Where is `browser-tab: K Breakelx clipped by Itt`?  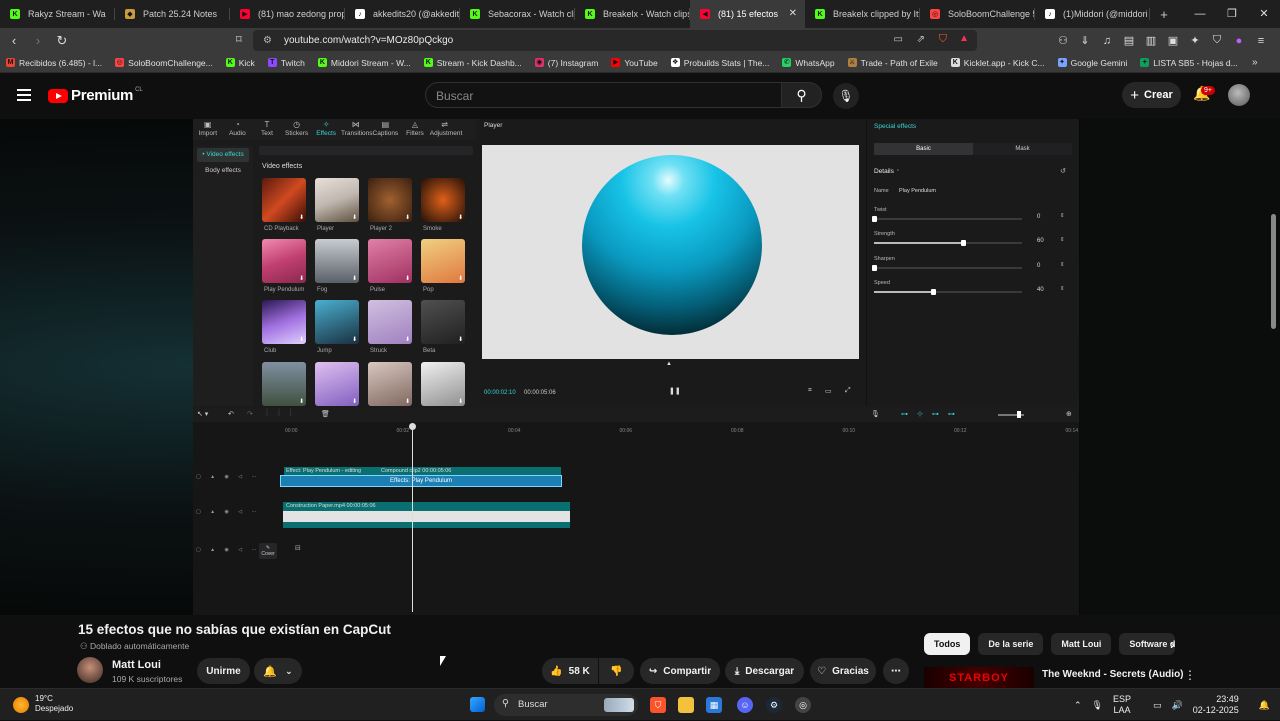 browser-tab: K Breakelx clipped by Itt is located at coordinates (862, 14).